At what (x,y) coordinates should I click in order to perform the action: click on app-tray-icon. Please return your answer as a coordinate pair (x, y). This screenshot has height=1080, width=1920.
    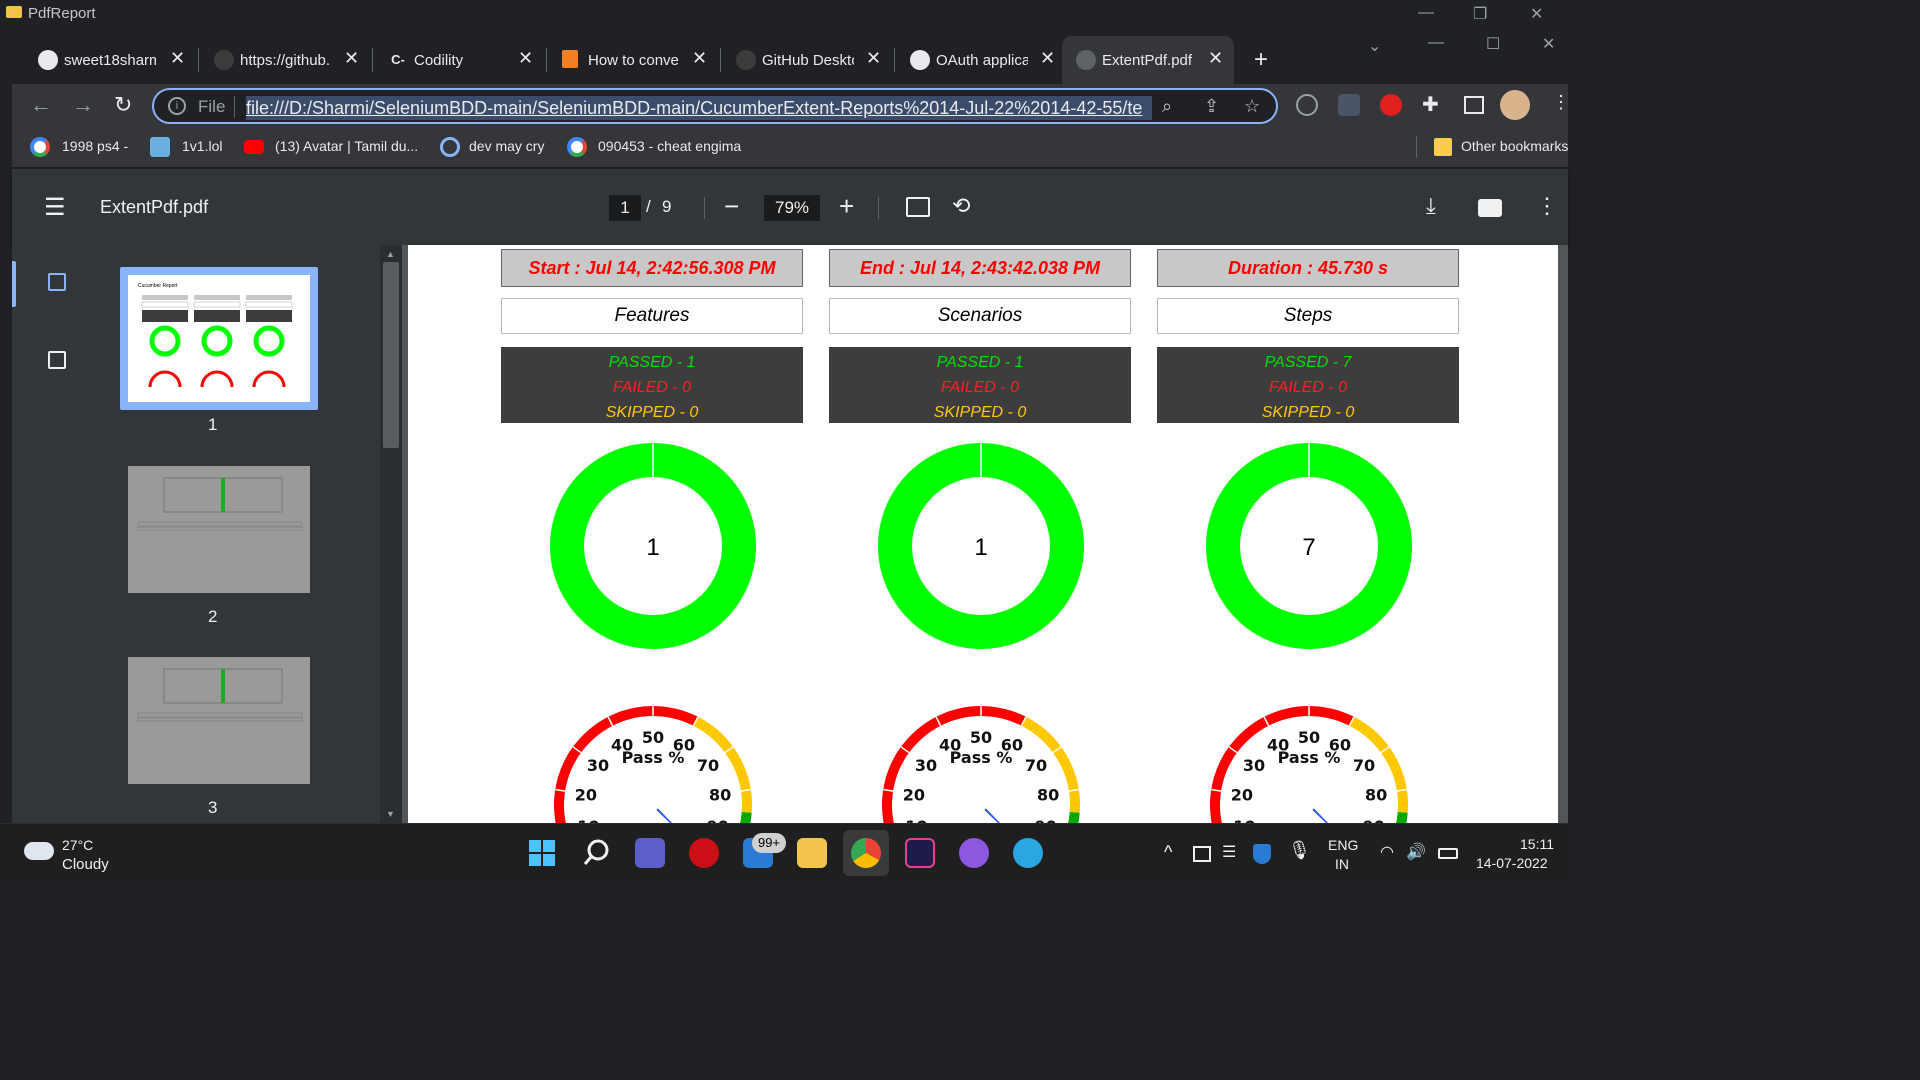
    Looking at the image, I should click on (1202, 854).